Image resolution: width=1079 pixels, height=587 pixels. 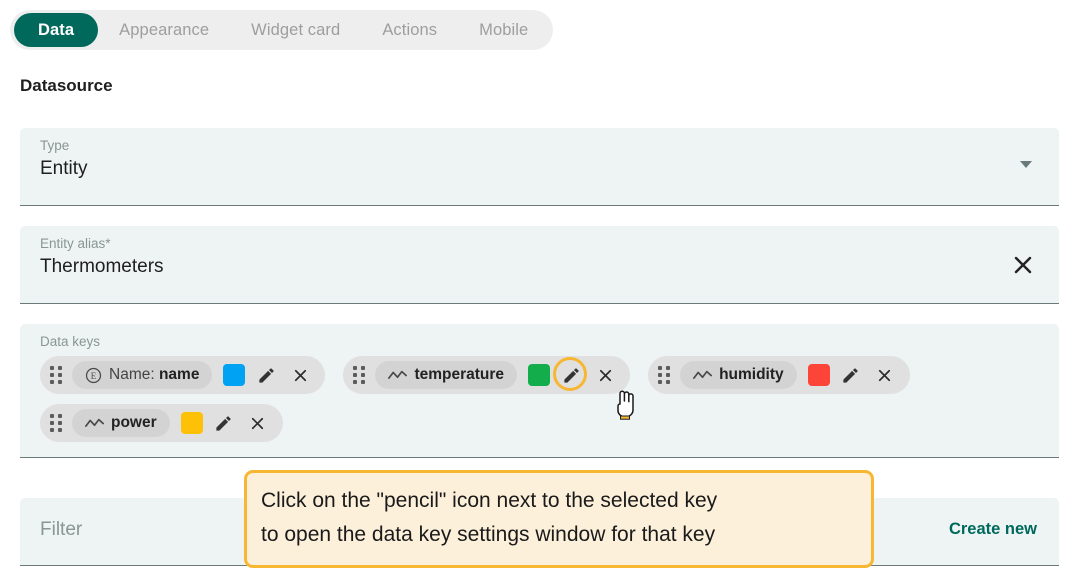 What do you see at coordinates (70, 341) in the screenshot?
I see `data-keys-label: Data keys` at bounding box center [70, 341].